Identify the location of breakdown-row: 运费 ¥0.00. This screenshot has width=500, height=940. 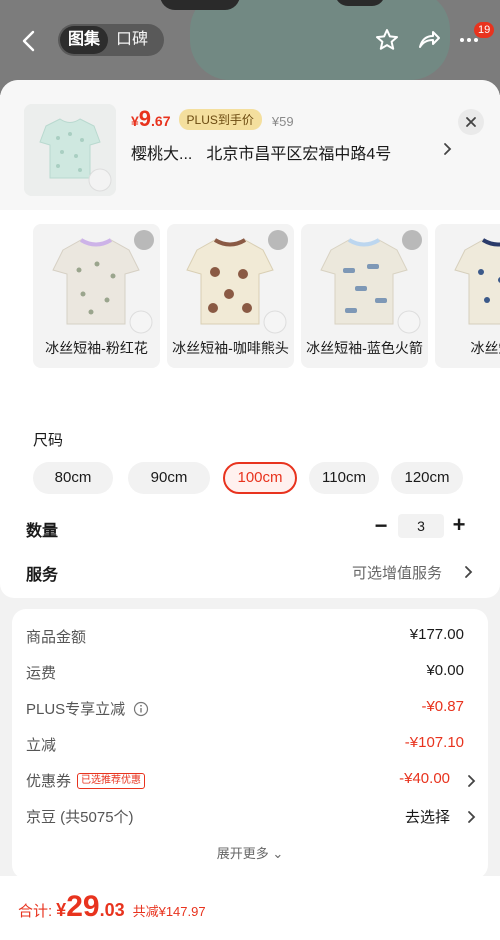
(251, 673).